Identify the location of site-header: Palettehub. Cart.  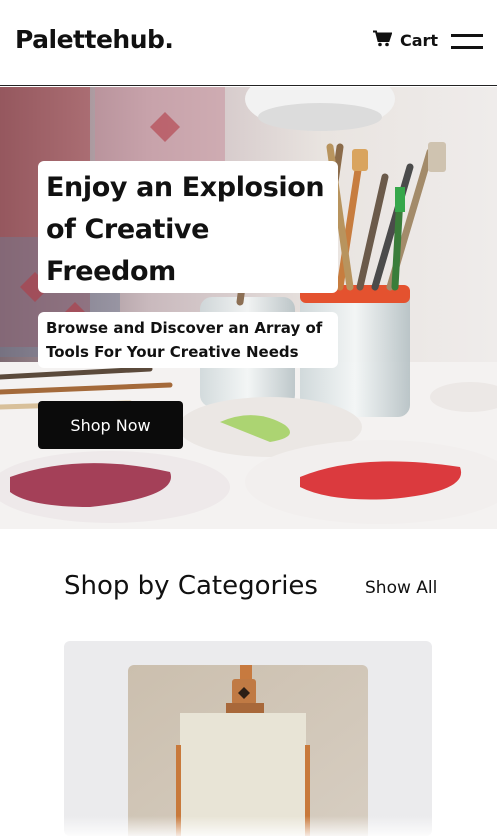
(248, 43).